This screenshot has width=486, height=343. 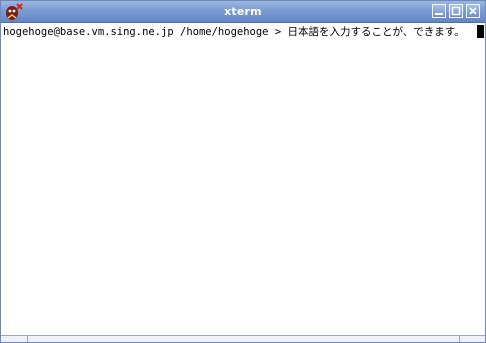 I want to click on maximize-button, so click(x=456, y=11).